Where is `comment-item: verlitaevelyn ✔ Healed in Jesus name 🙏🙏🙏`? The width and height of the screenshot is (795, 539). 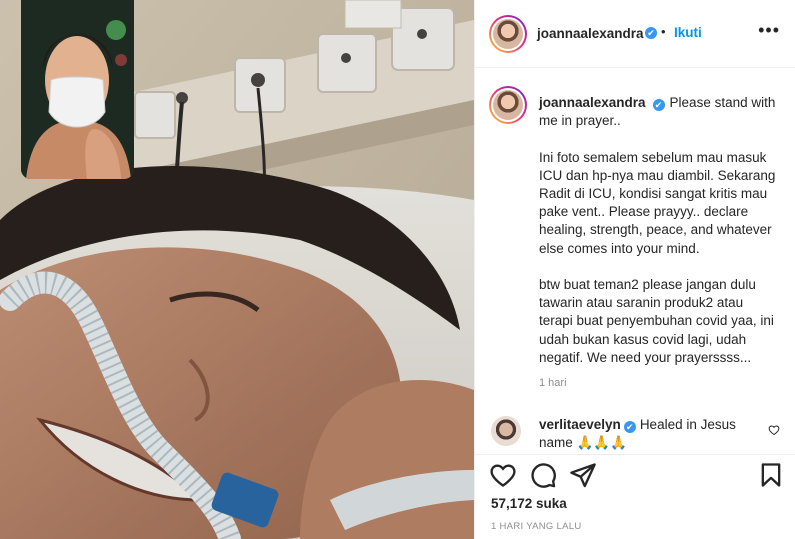
comment-item: verlitaevelyn ✔ Healed in Jesus name 🙏🙏🙏 is located at coordinates (635, 429).